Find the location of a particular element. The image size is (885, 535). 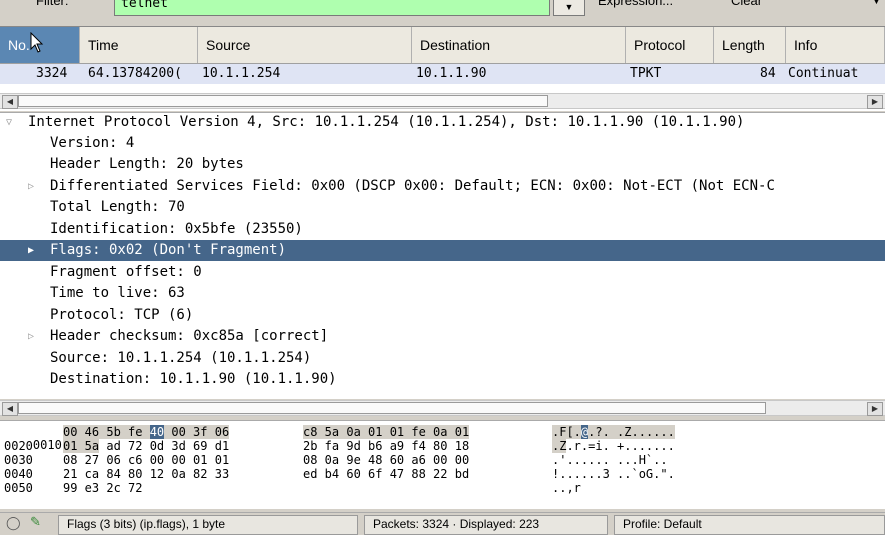

bytes-ascii: .'...... ...H`.. is located at coordinates (610, 460).